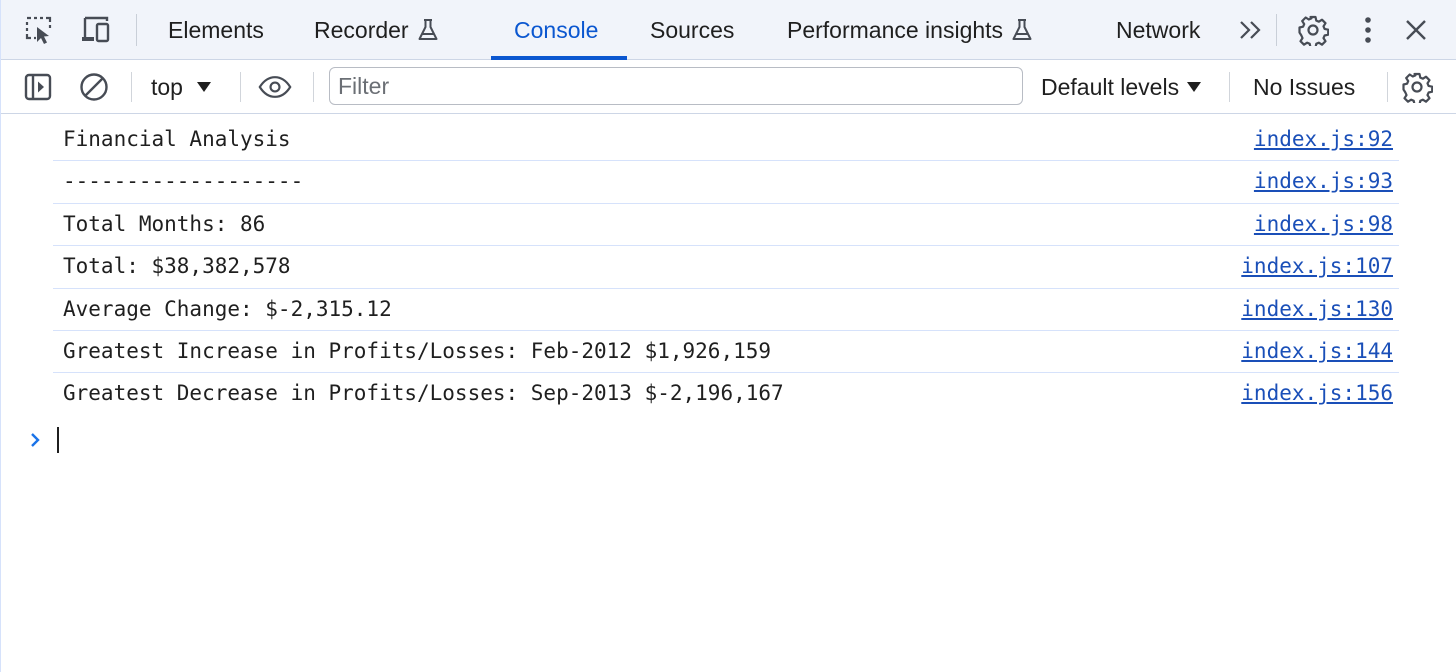 The height and width of the screenshot is (672, 1456). I want to click on source-link: index.js:130, so click(1317, 309).